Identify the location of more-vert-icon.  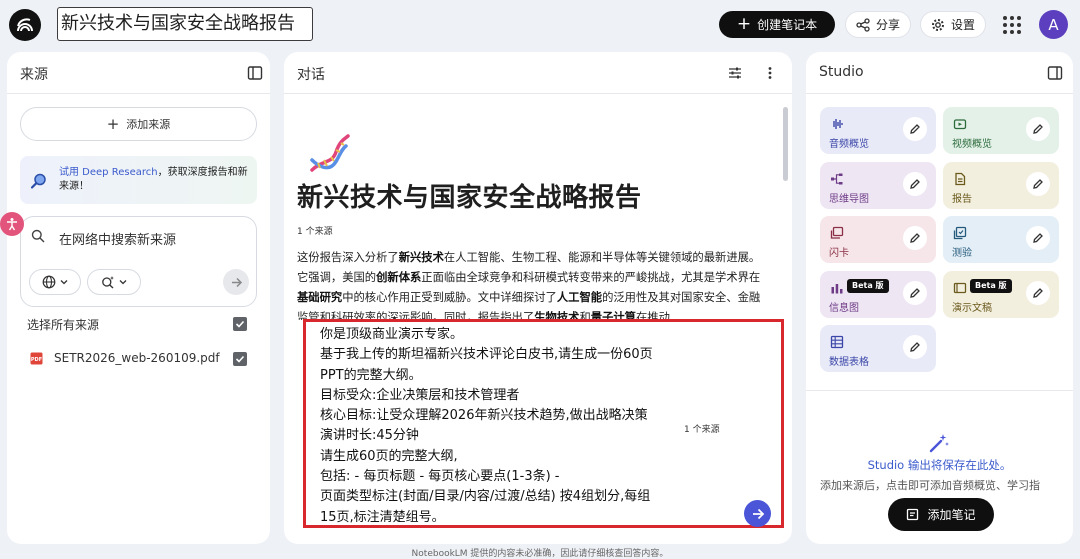
(770, 73).